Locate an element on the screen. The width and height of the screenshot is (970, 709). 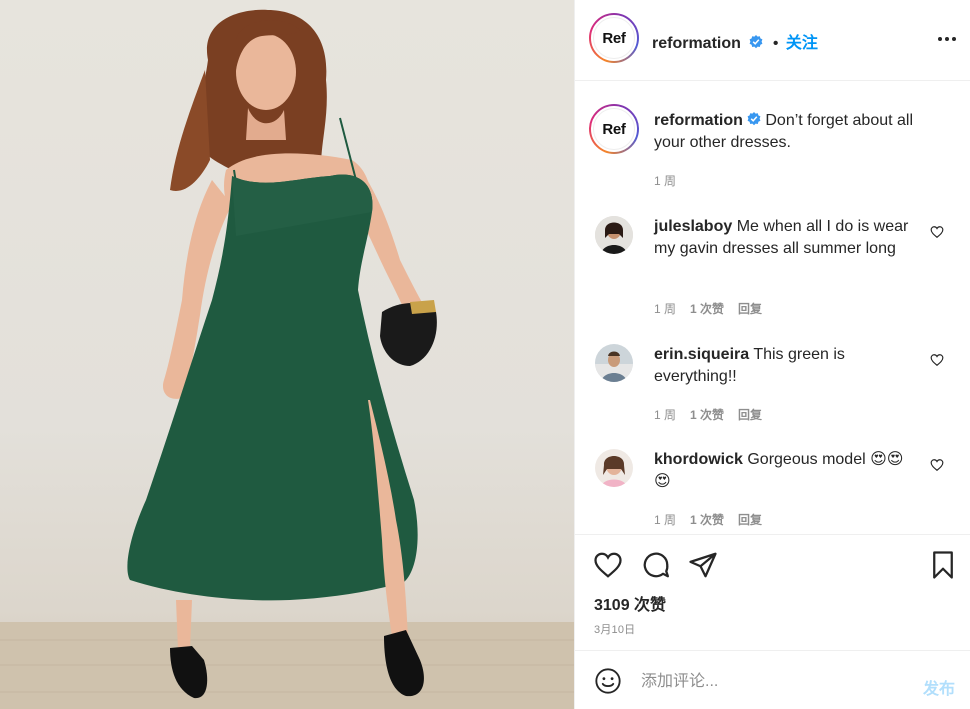
post-actions: 3109 次赞 3月10日 is located at coordinates (772, 592).